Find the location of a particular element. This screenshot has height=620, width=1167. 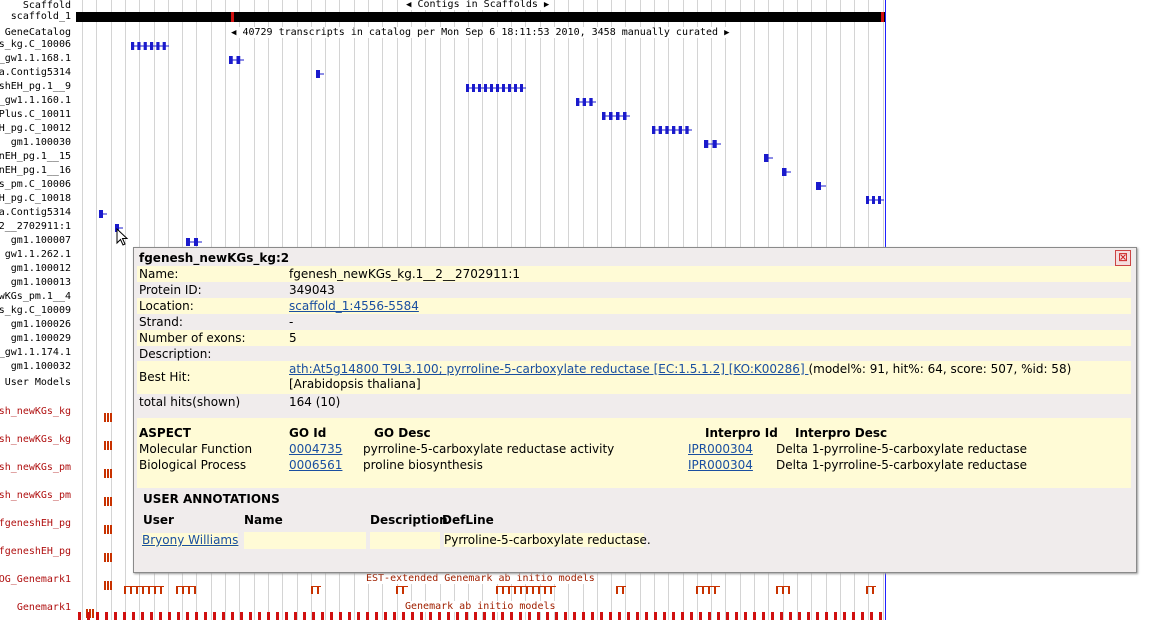

track-label: gm1.100013 is located at coordinates (41, 282).